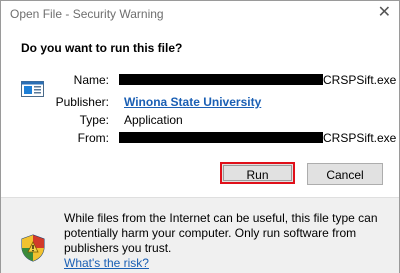 The width and height of the screenshot is (400, 273). Describe the element at coordinates (257, 173) in the screenshot. I see `run-button: Run` at that location.